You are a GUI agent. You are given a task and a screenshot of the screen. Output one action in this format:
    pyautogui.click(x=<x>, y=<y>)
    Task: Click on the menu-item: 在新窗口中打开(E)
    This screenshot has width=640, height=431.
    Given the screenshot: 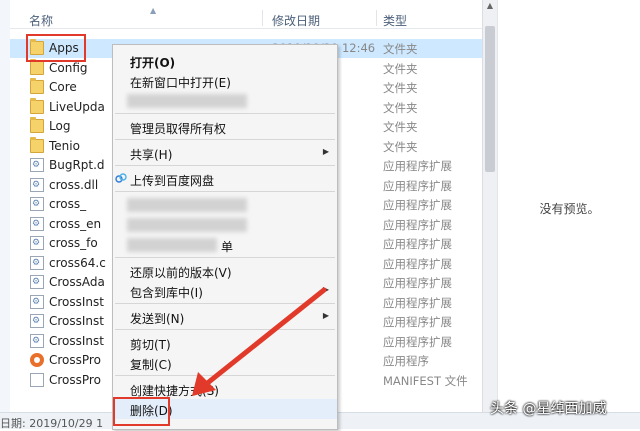 What is the action you would take?
    pyautogui.click(x=225, y=81)
    